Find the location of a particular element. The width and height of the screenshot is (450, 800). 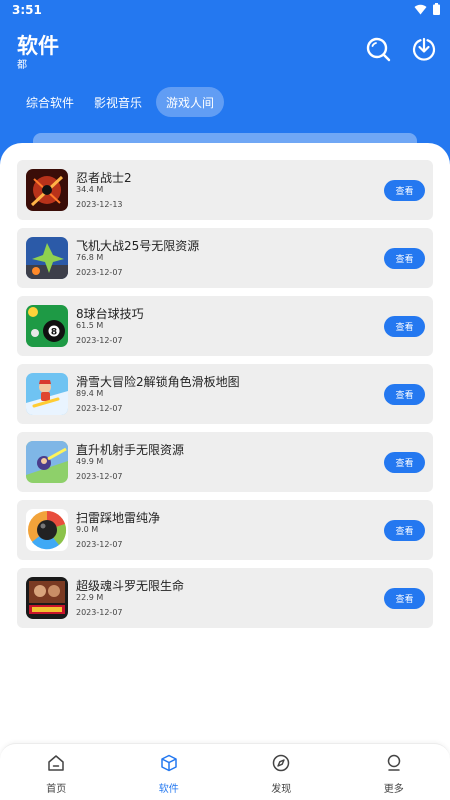

app-name: 飞机大战25号无限资源 is located at coordinates (138, 246).